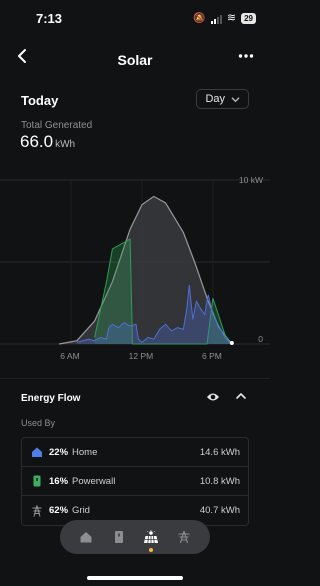  Describe the element at coordinates (219, 510) in the screenshot. I see `grid-value: 40.7 kWh` at that location.